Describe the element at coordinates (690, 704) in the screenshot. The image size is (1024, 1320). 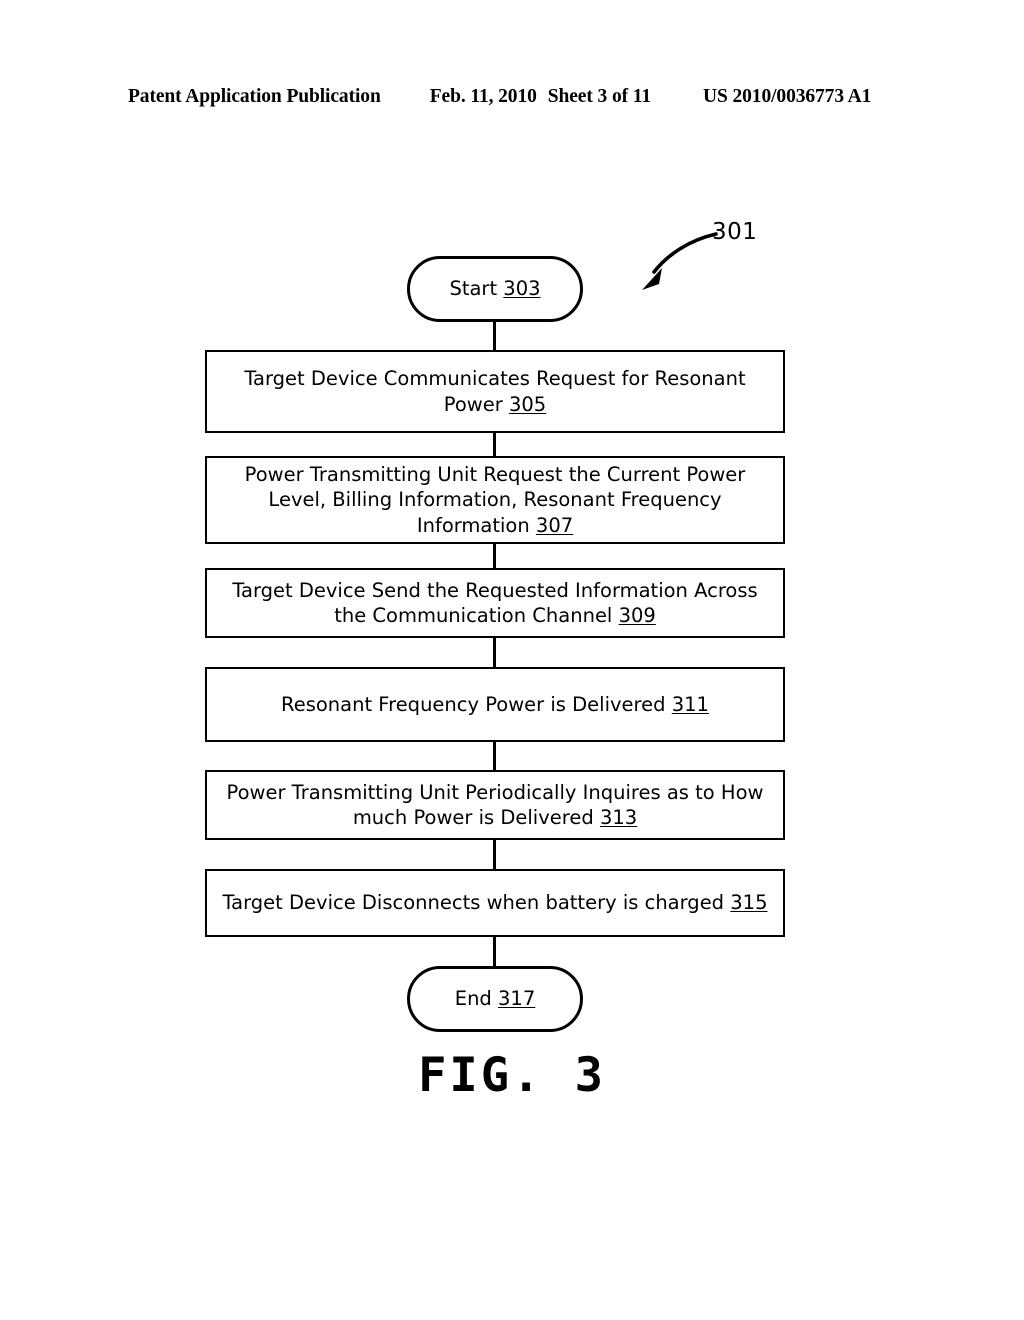
I see `flowchart-node-311-numeral: 311` at that location.